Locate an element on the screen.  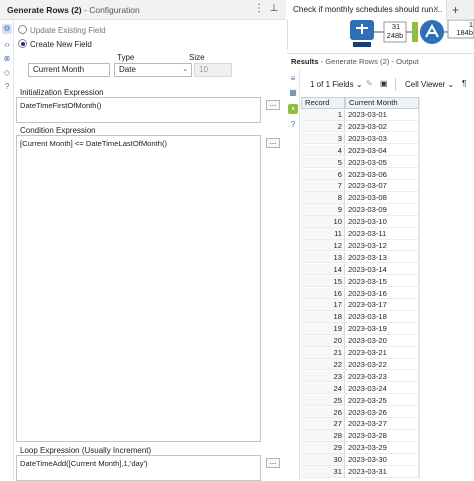
paragraph-icon: ¶ is located at coordinates (464, 83).